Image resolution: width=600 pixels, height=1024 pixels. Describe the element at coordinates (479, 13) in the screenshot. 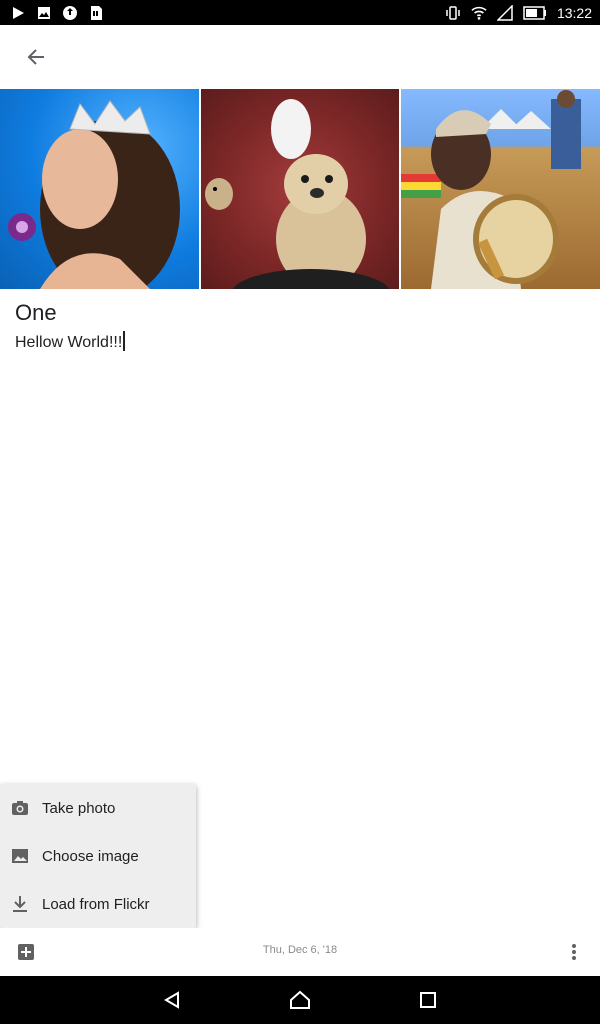

I see `wifi-icon` at that location.